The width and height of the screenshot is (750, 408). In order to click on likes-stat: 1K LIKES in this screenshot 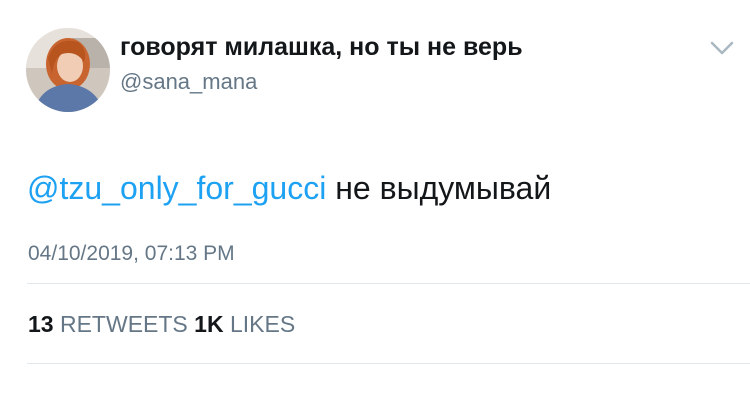, I will do `click(244, 324)`.